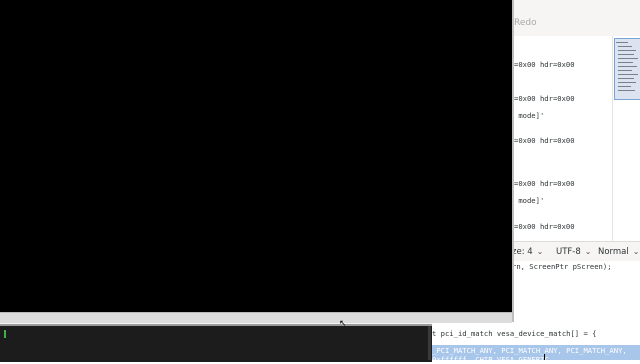  Describe the element at coordinates (514, 333) in the screenshot. I see `code-line: t pci_id_match vesa_device_match[] = {` at that location.